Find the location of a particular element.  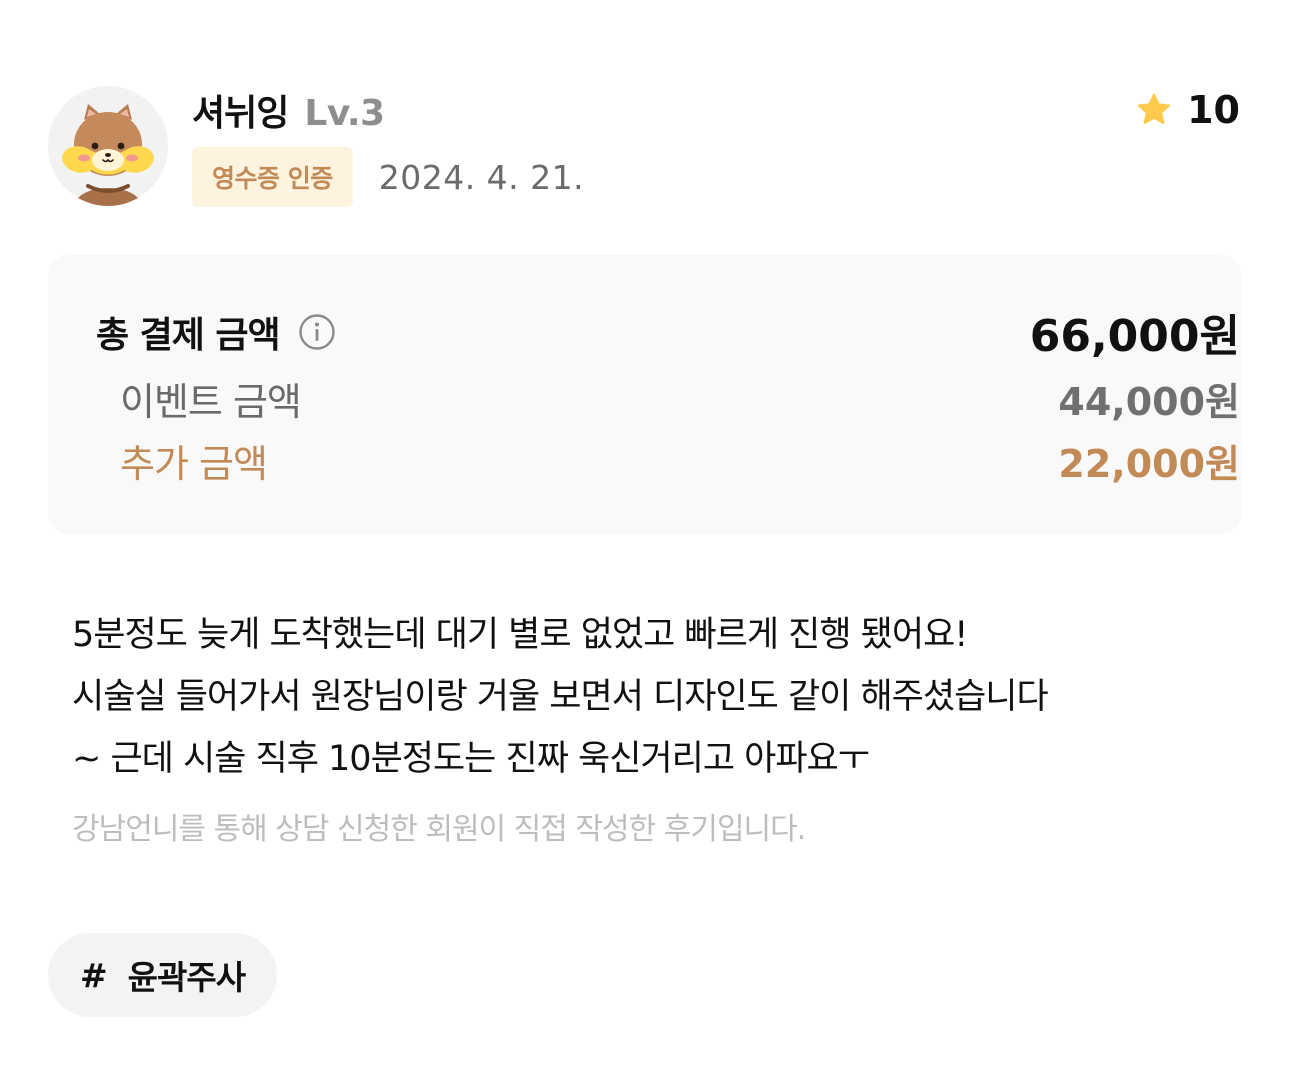

total-price-amount: 66,000원 is located at coordinates (1134, 336).